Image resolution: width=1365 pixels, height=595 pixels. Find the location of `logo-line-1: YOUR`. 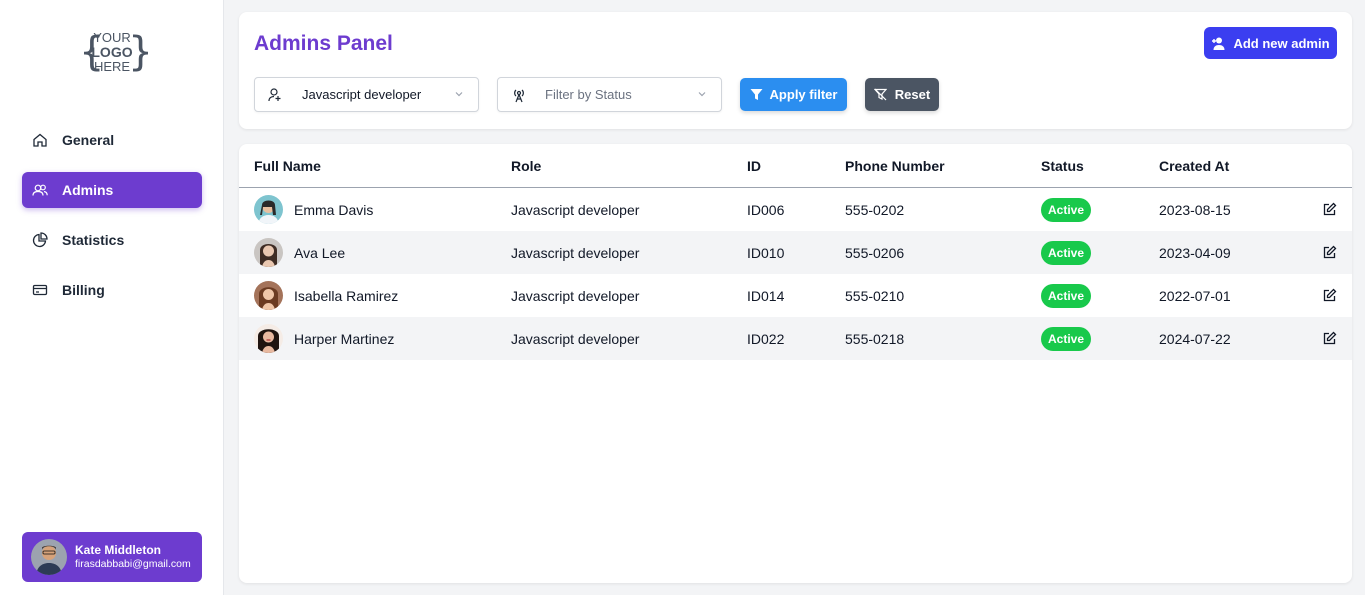

logo-line-1: YOUR is located at coordinates (112, 37).